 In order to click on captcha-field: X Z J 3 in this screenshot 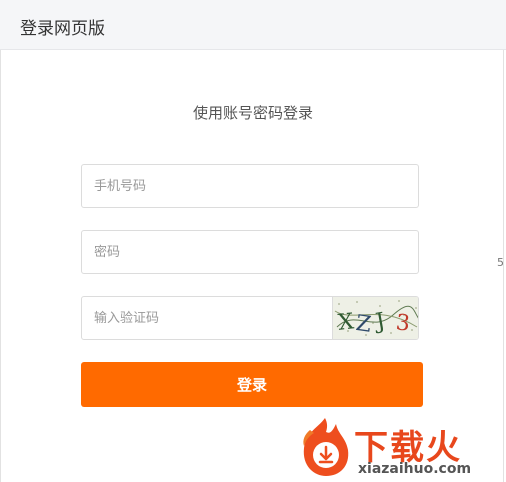, I will do `click(250, 318)`.